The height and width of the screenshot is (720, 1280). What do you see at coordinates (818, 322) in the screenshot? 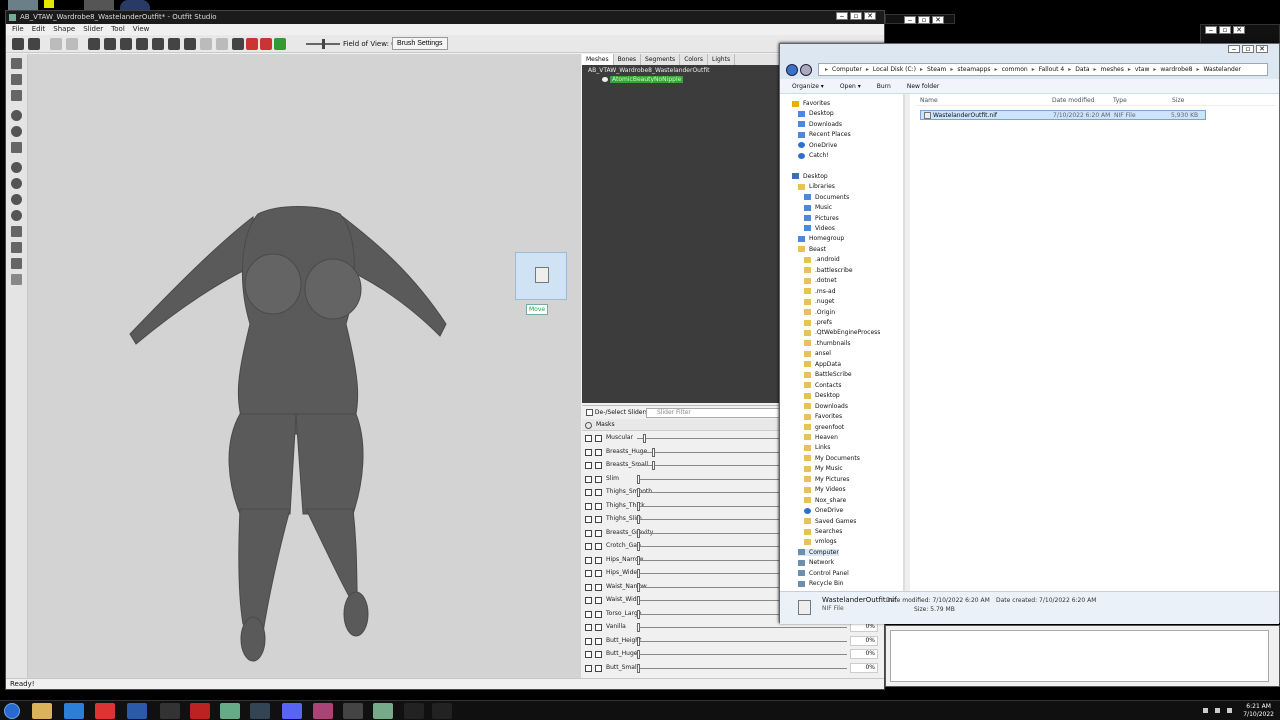
I see `nav-user-item: .prefs` at bounding box center [818, 322].